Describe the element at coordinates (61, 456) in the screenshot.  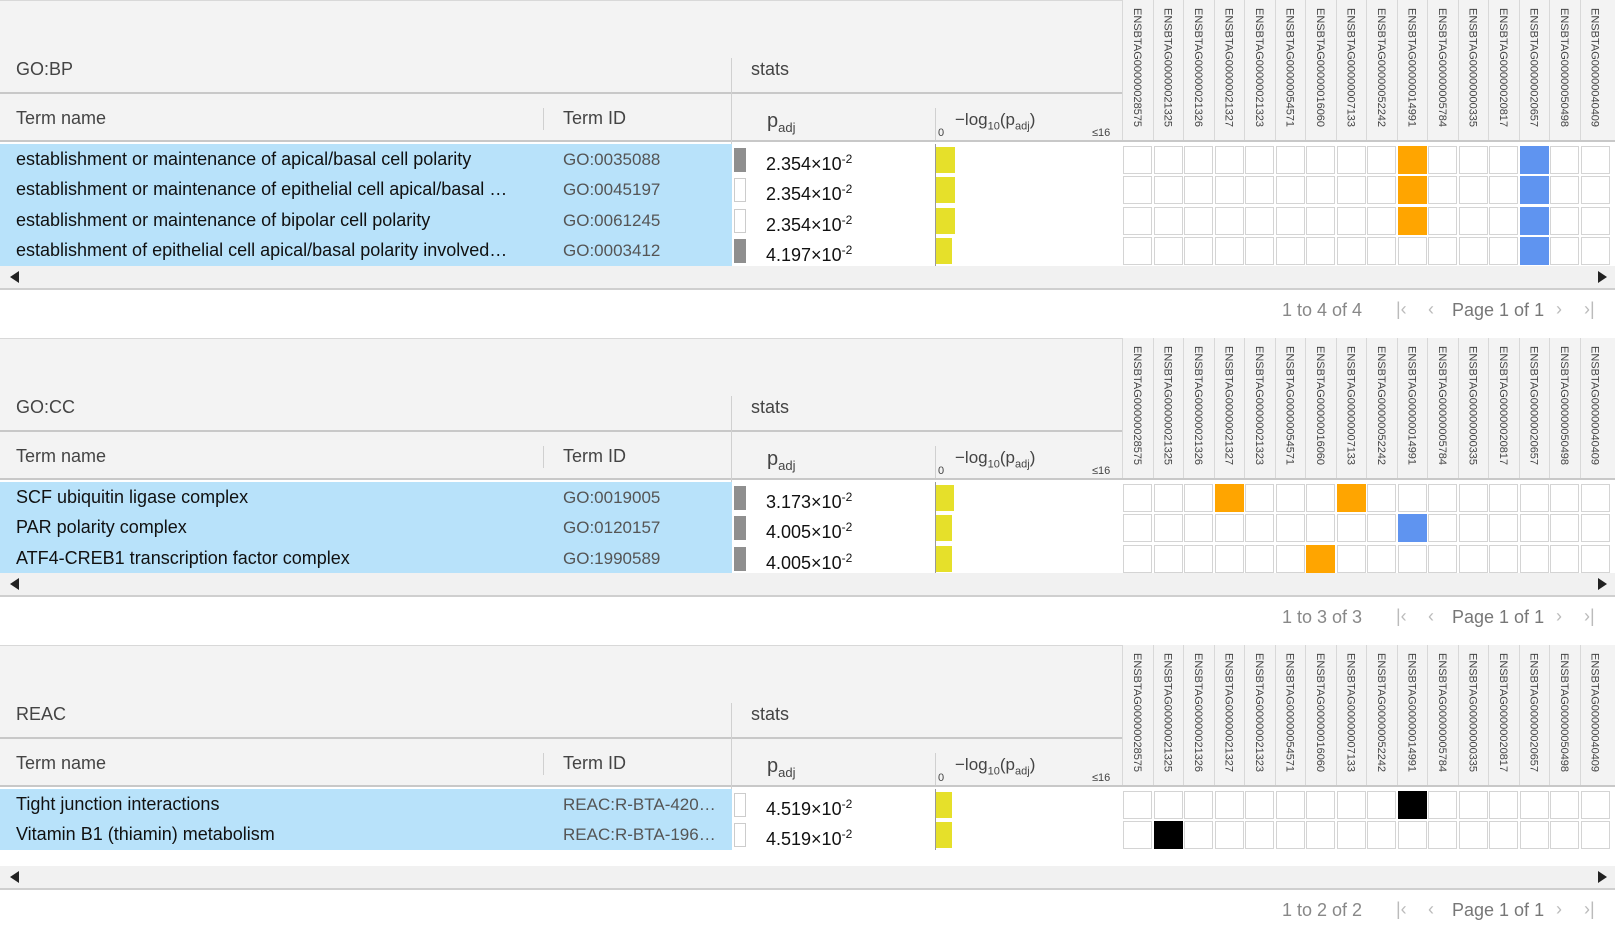
I see `term-name-column-header: Term name` at that location.